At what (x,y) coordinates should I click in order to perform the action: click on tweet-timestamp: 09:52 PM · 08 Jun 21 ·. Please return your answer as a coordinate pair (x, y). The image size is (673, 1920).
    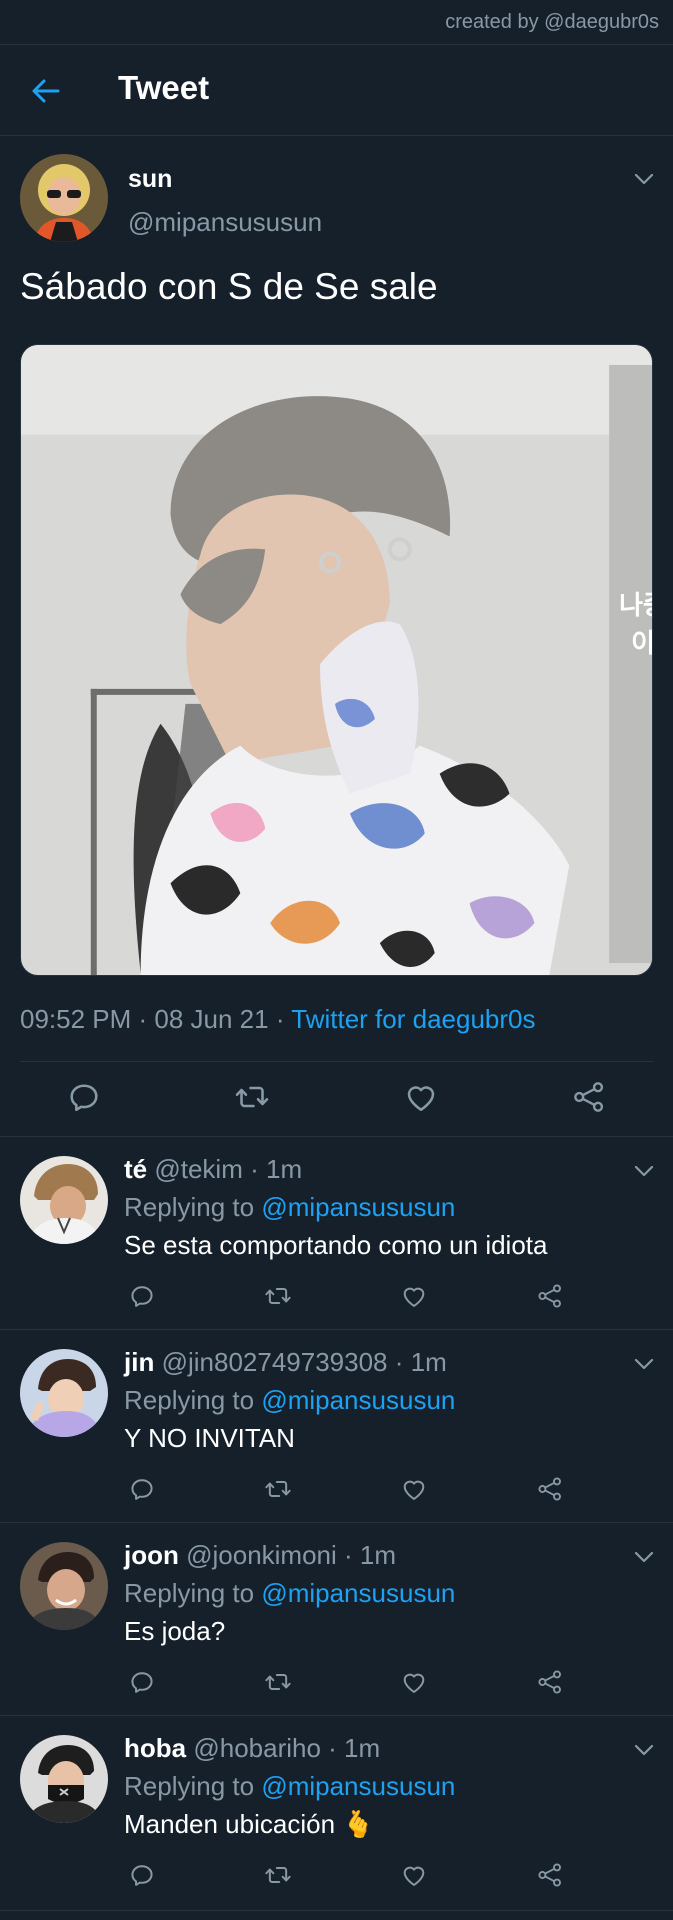
    Looking at the image, I should click on (156, 1019).